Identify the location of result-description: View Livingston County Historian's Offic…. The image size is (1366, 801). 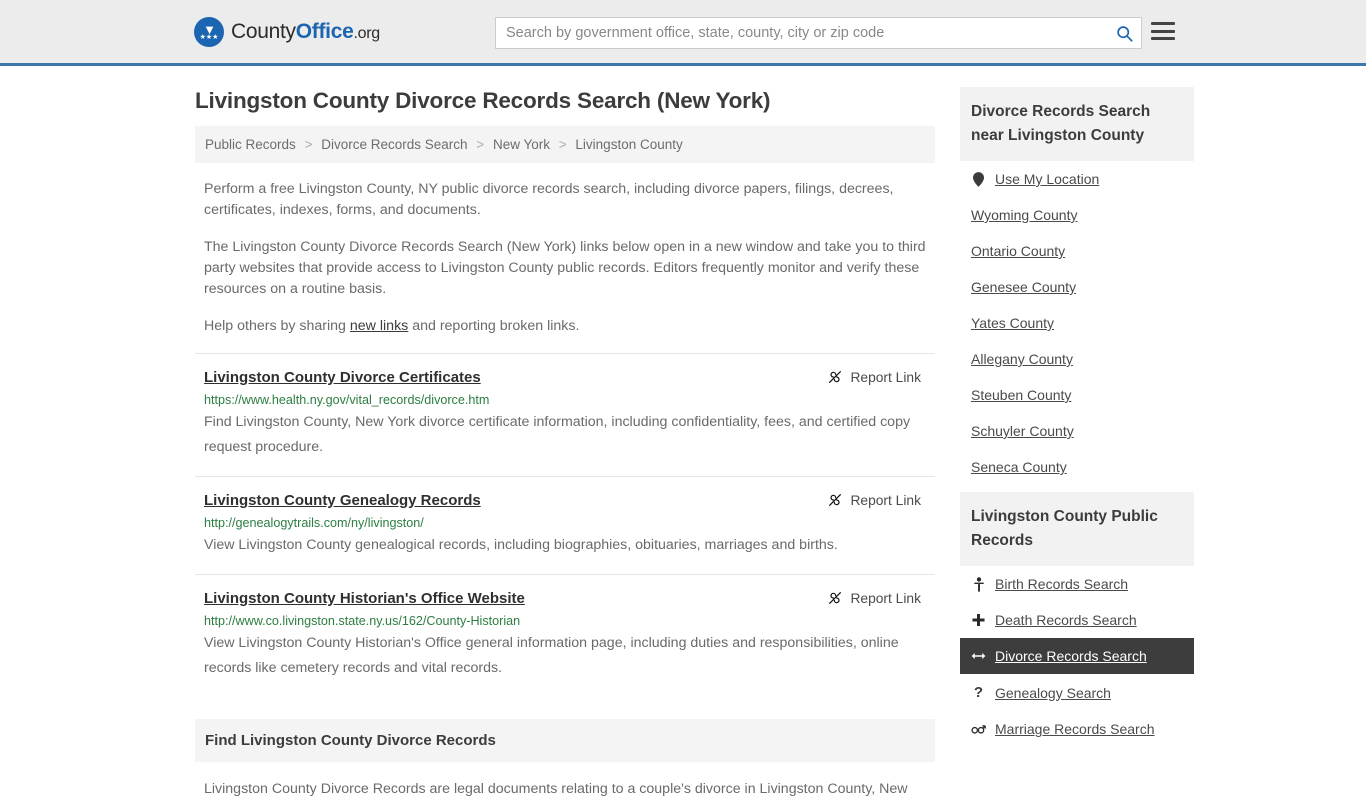
(551, 655).